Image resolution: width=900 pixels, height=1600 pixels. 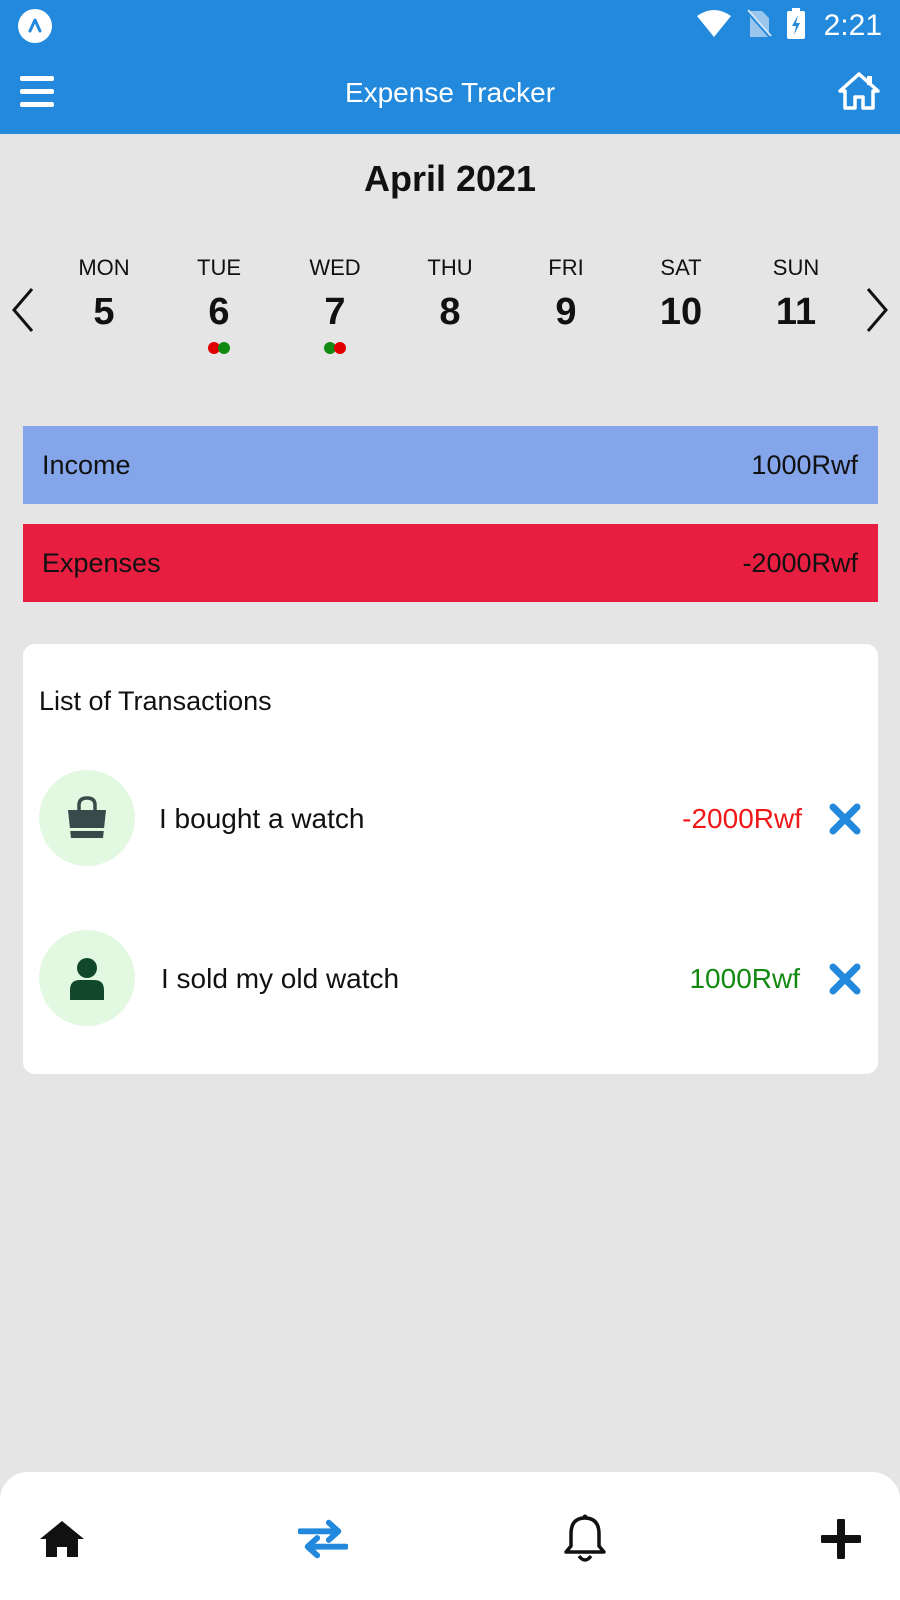 What do you see at coordinates (450, 178) in the screenshot?
I see `month-title: April 2021` at bounding box center [450, 178].